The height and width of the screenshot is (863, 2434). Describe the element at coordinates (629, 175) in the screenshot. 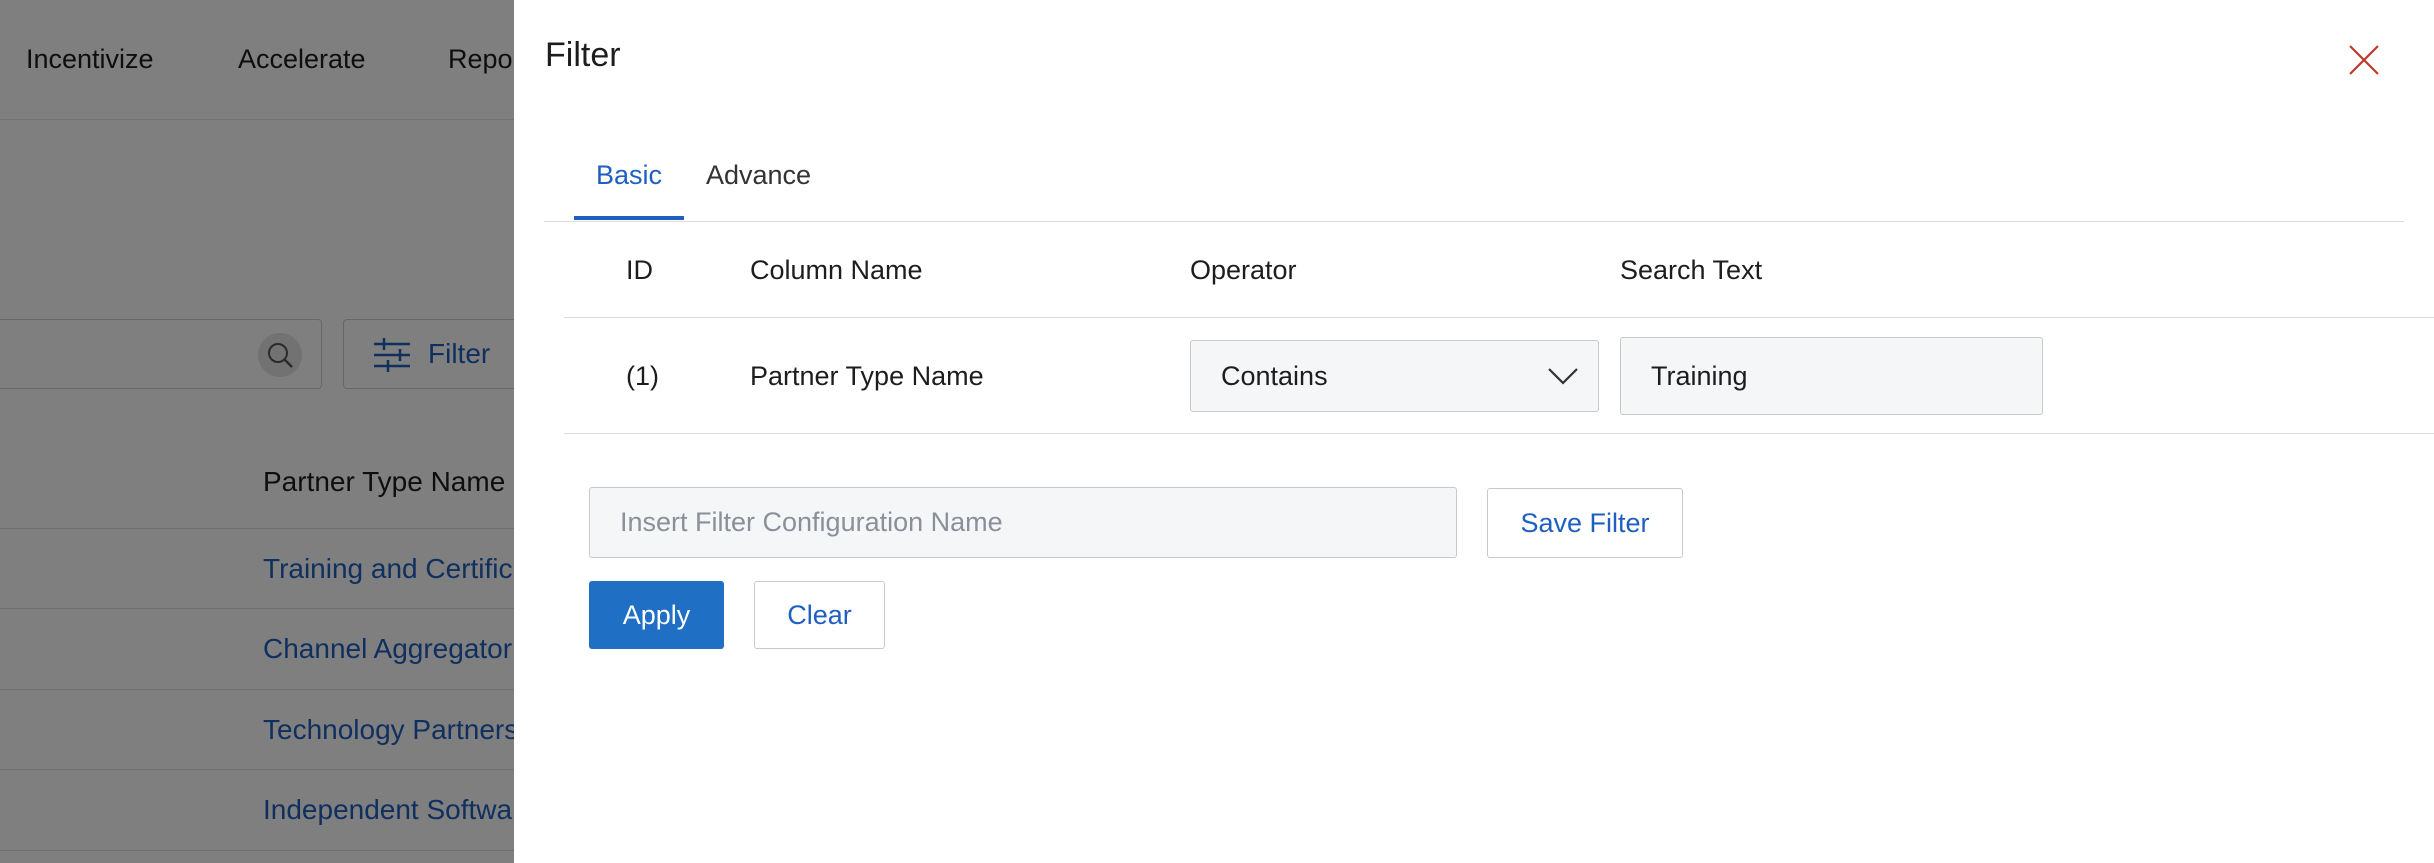

I see `tab-basic: Basic` at that location.